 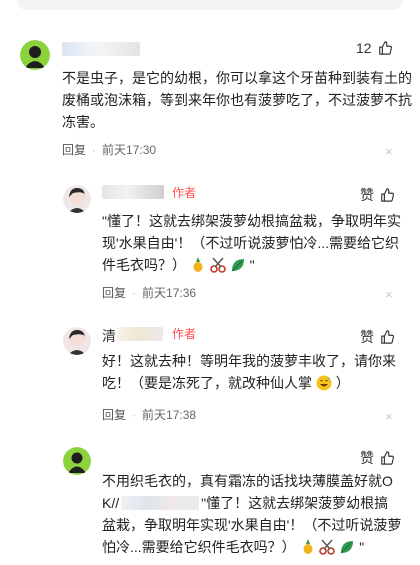 What do you see at coordinates (129, 150) in the screenshot?
I see `timestamp: 前天17:30` at bounding box center [129, 150].